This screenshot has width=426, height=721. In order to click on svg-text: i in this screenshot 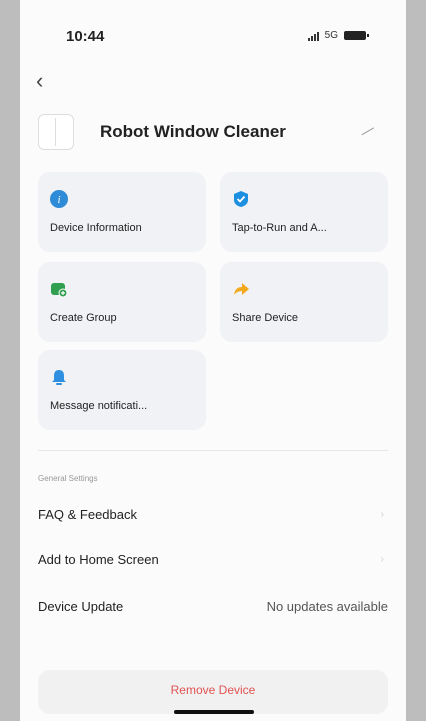, I will do `click(58, 200)`.